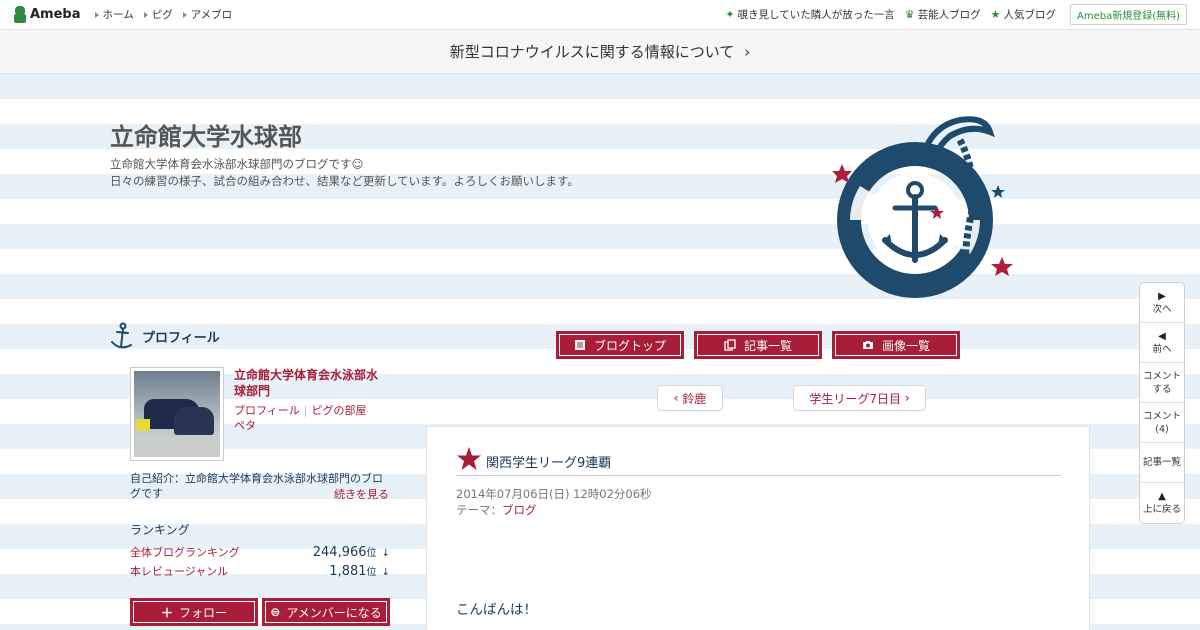 The width and height of the screenshot is (1200, 630). Describe the element at coordinates (620, 345) in the screenshot. I see `blog-top-button: ブログトップ` at that location.